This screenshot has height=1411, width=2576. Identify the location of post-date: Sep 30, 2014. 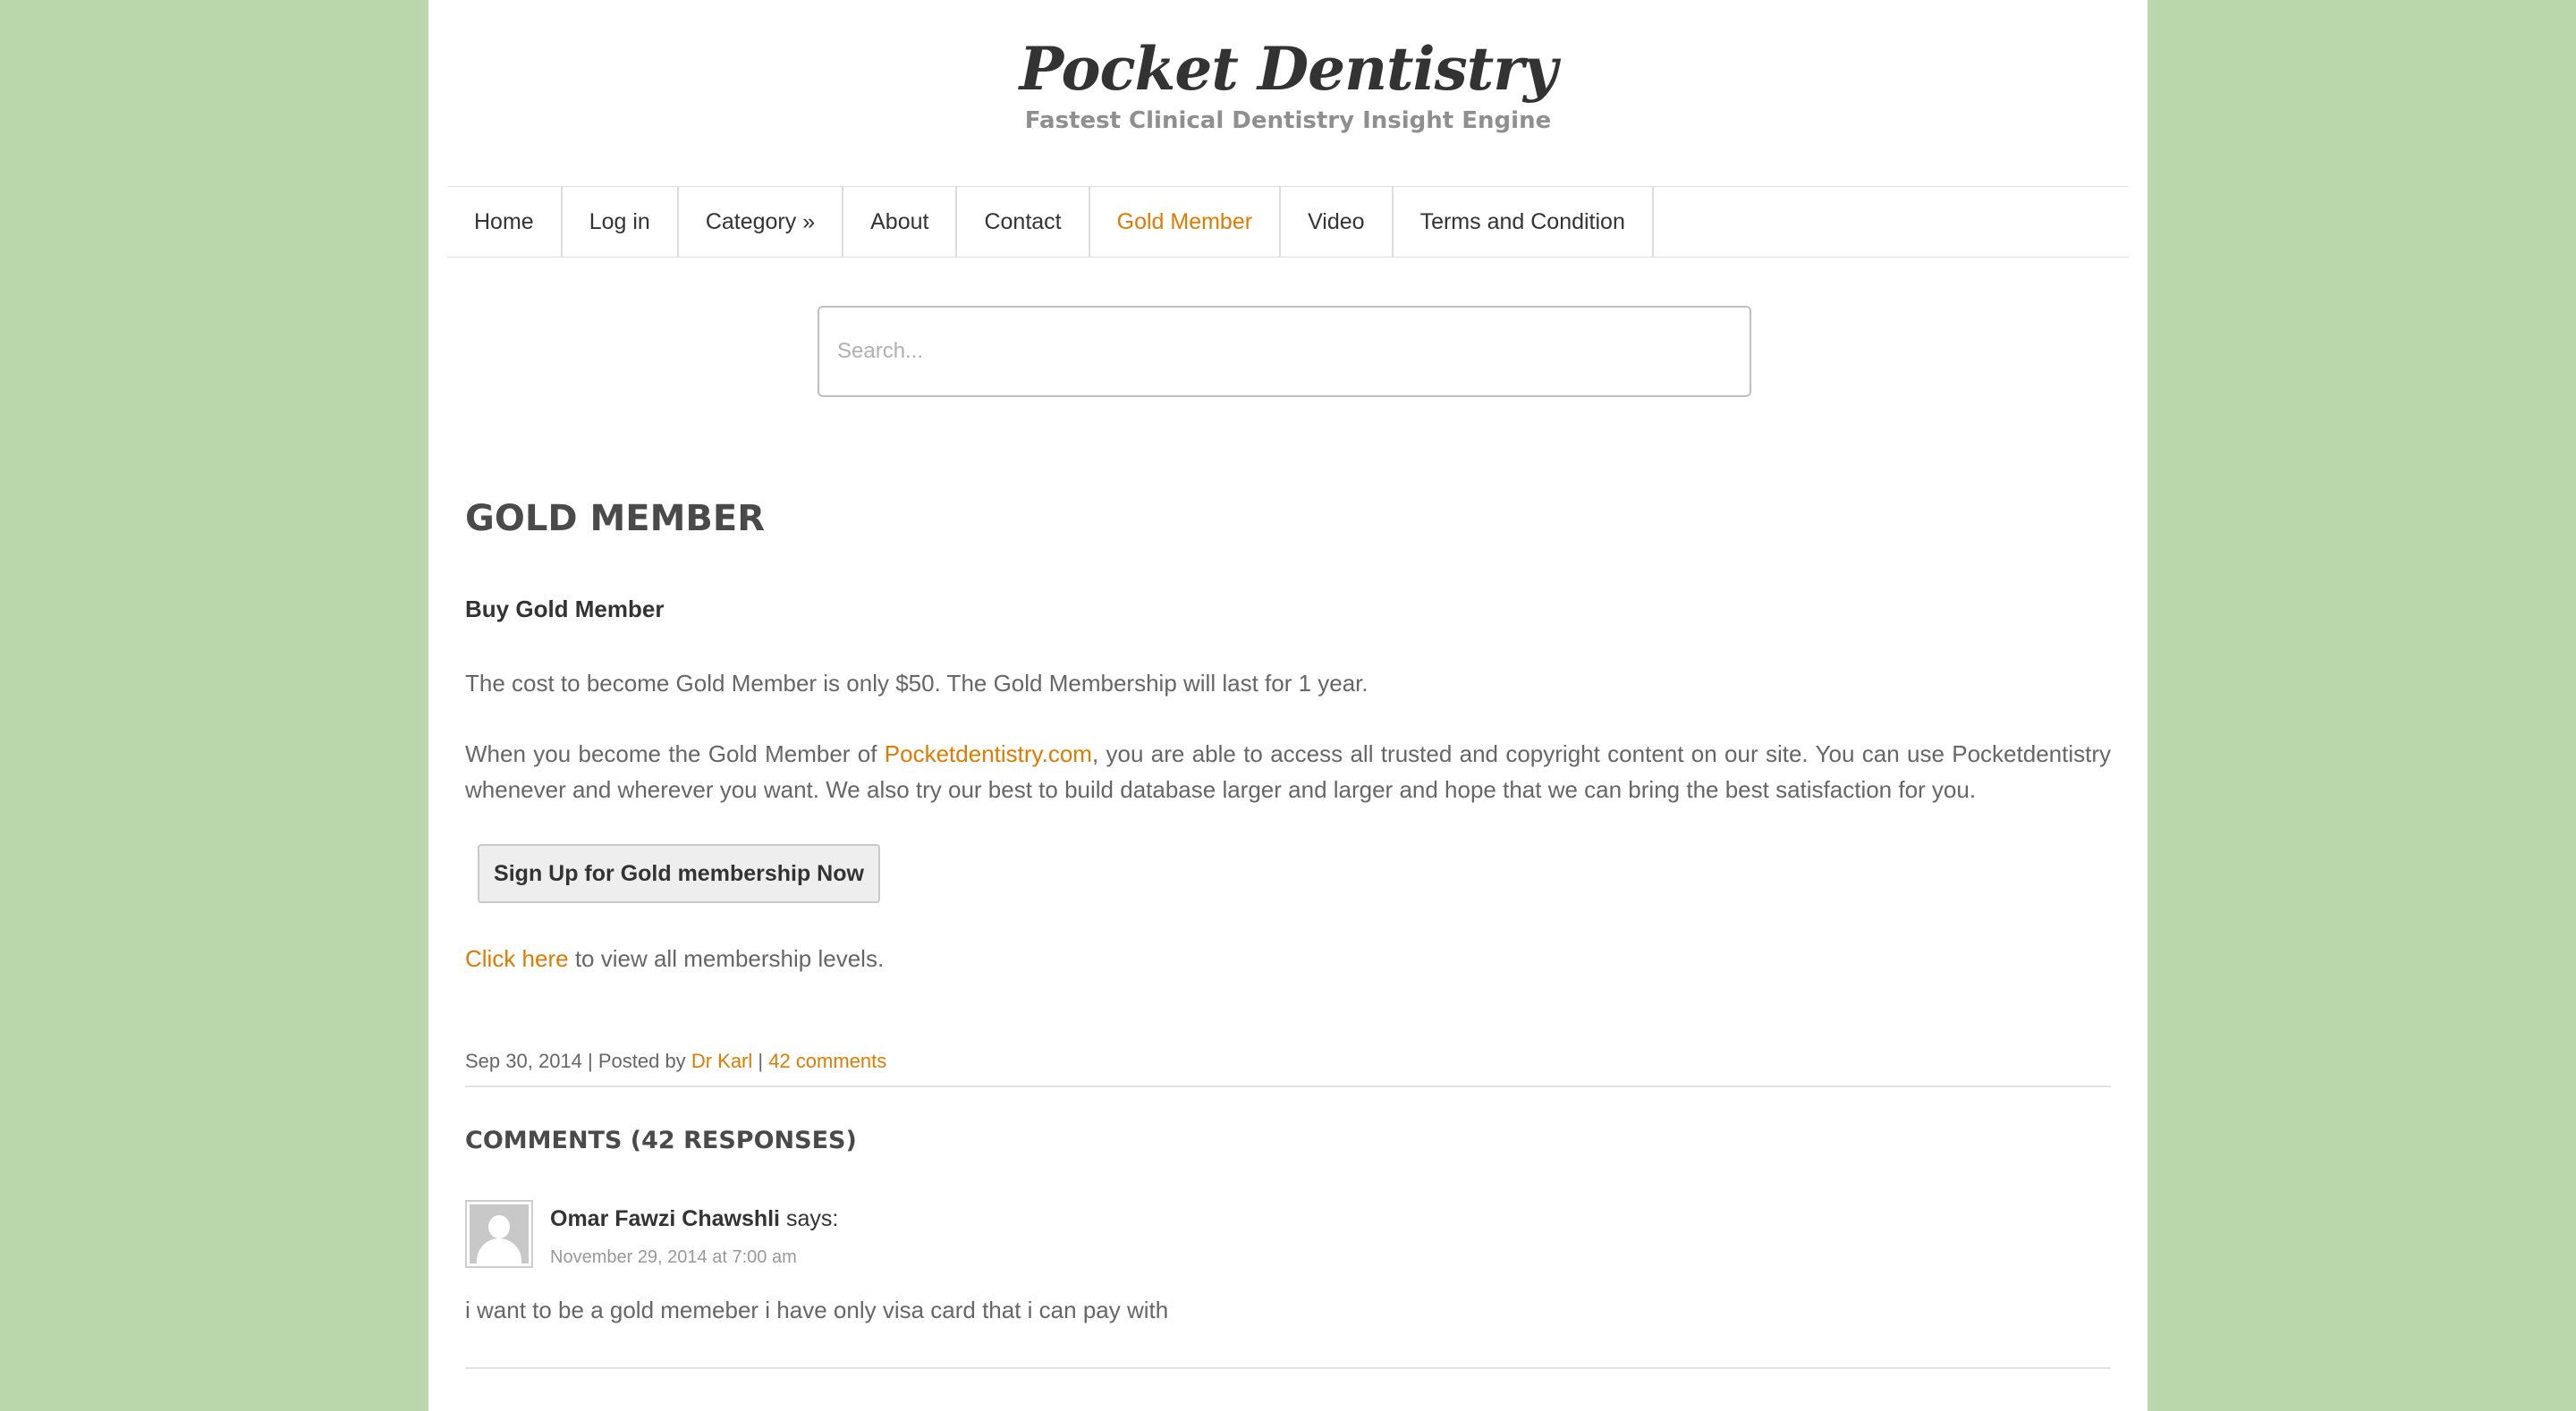
(523, 1061).